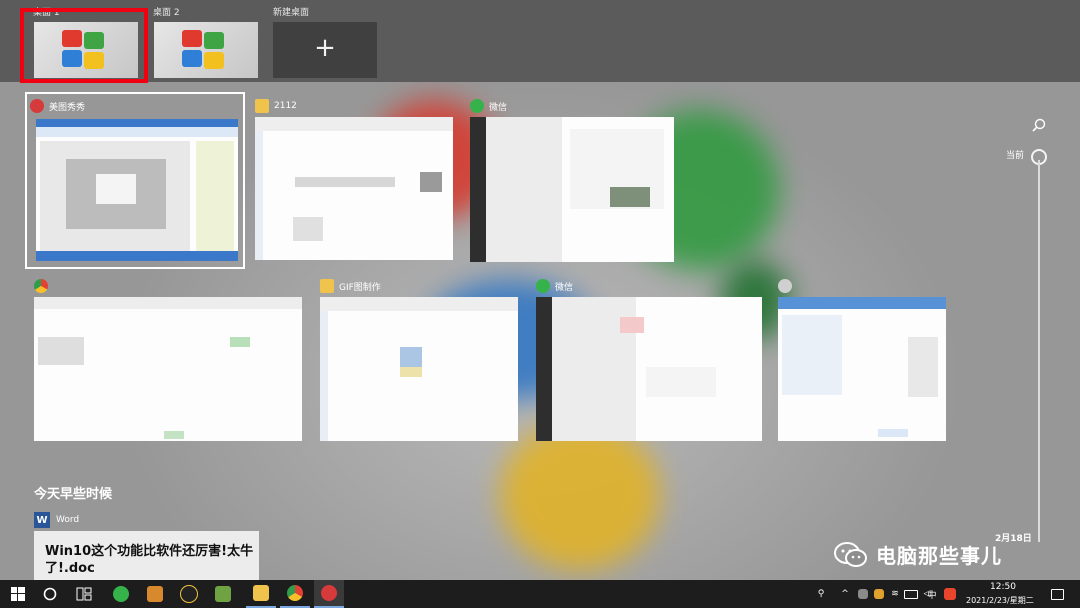  I want to click on window-title: 2112, so click(285, 106).